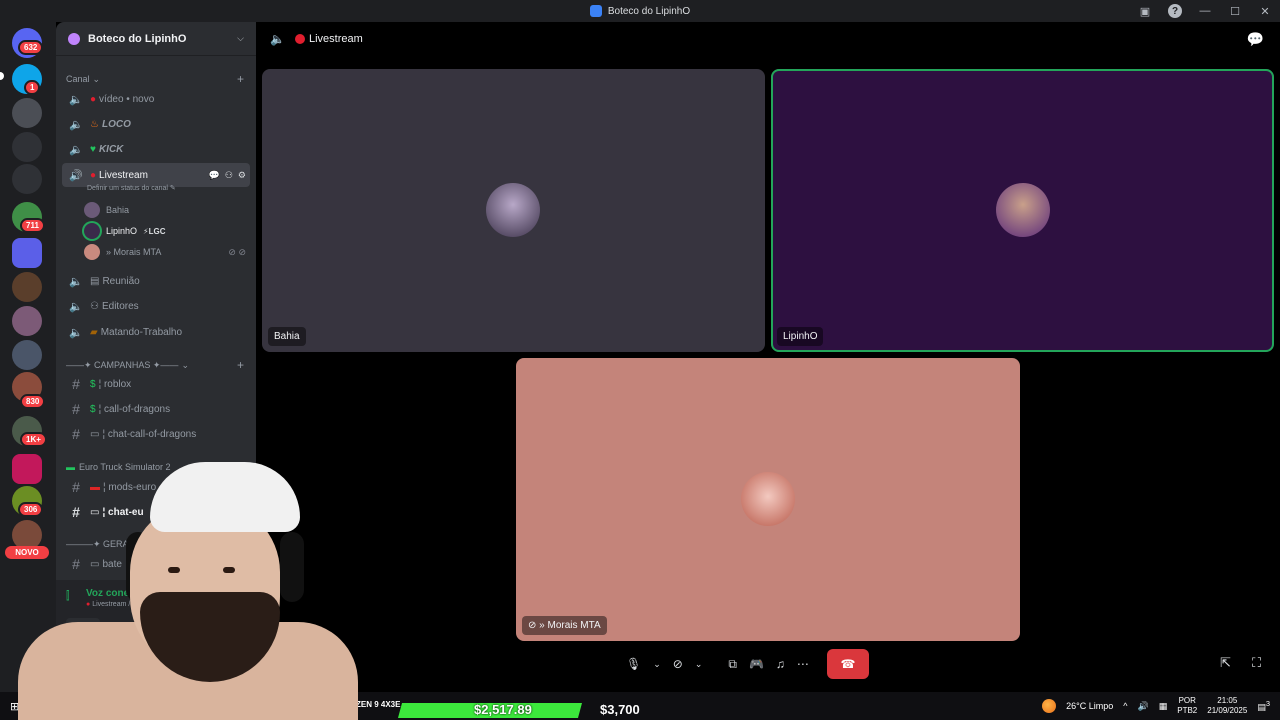  I want to click on guild-header: Boteco do LipinhO ⌵, so click(156, 39).